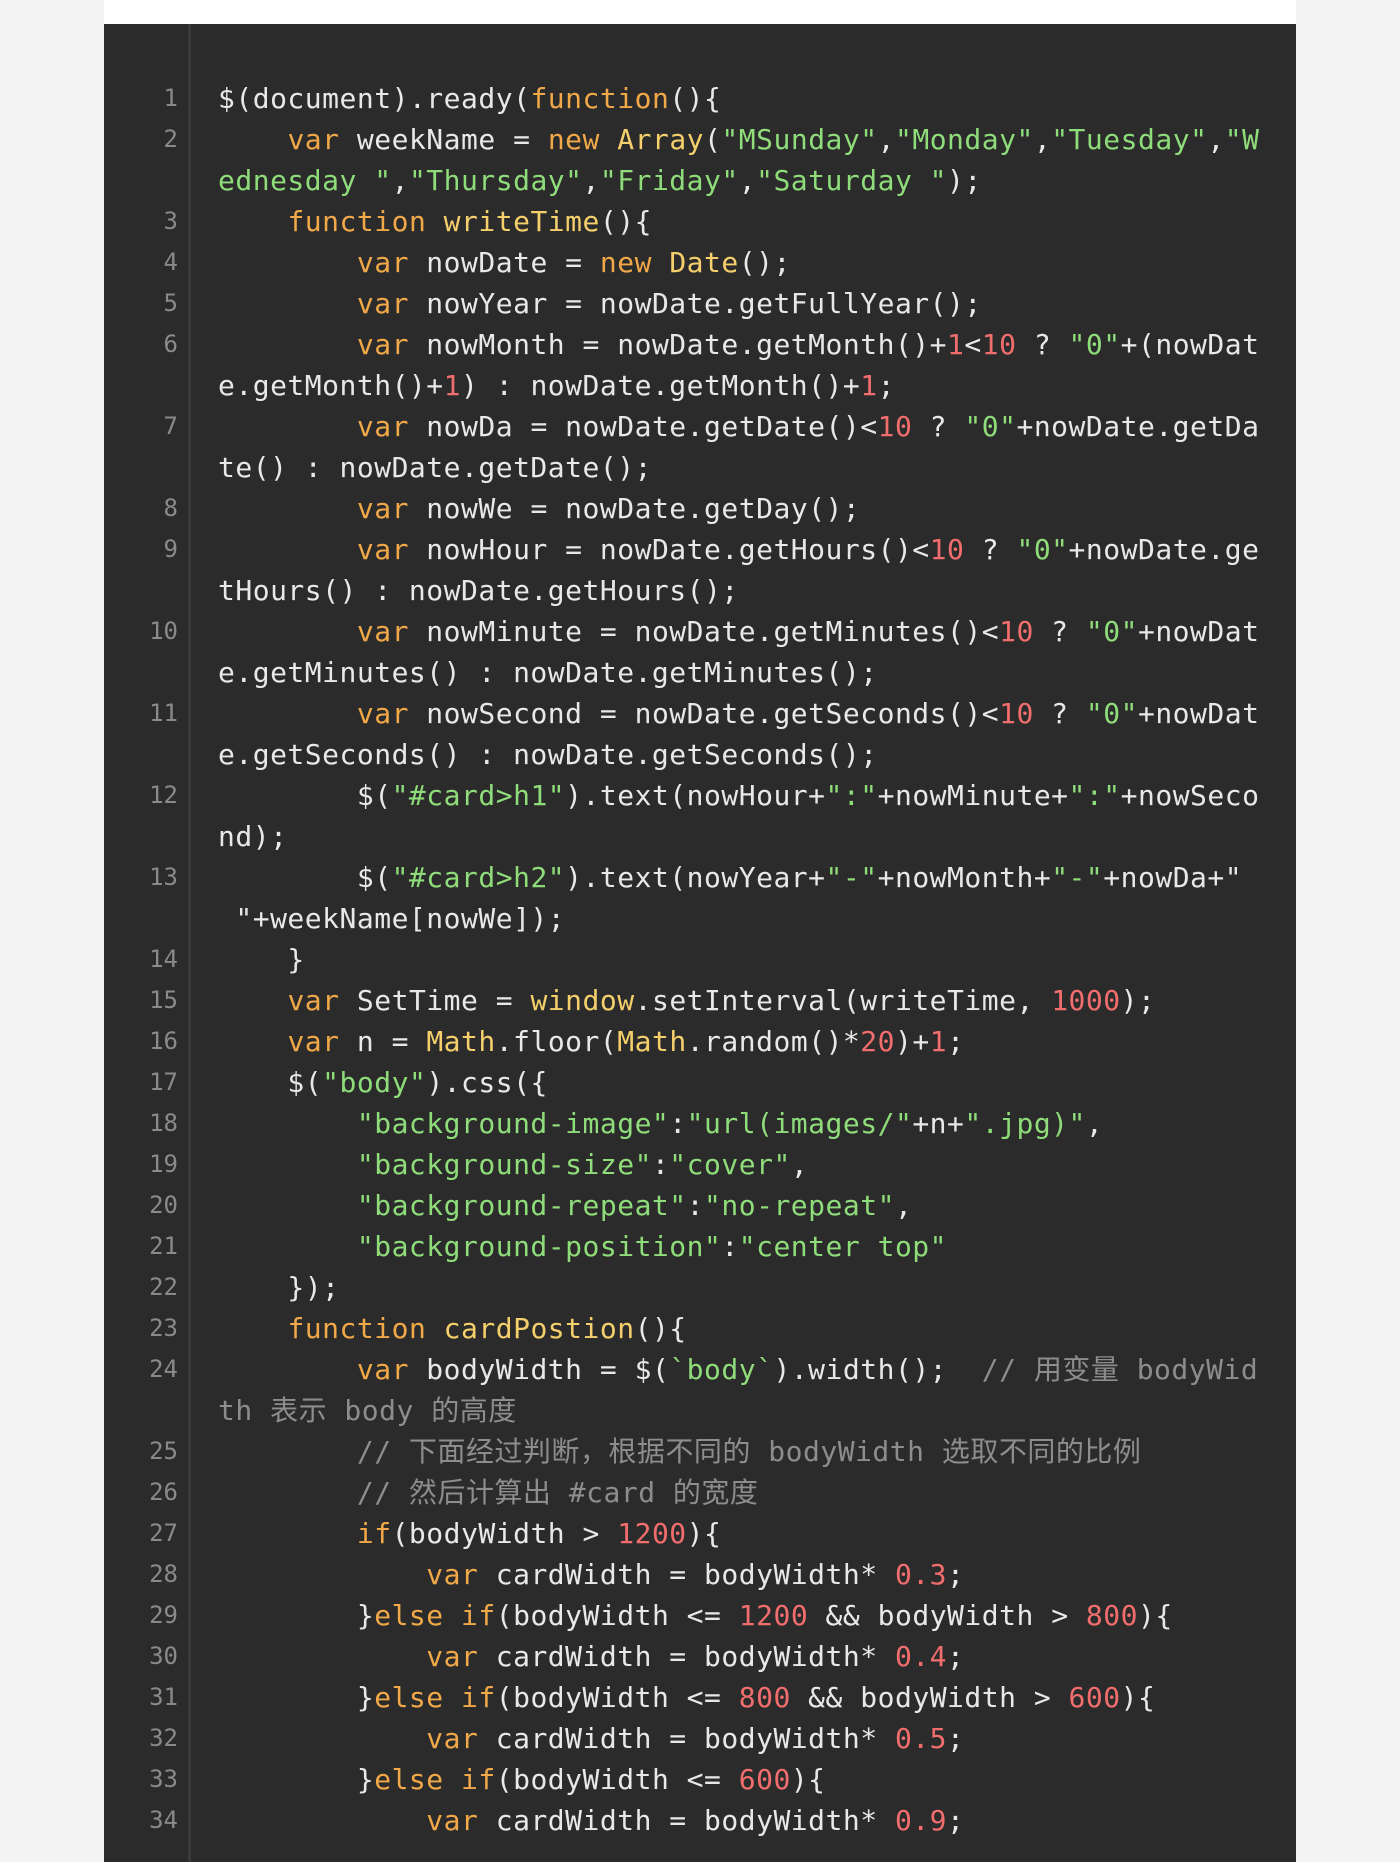 The height and width of the screenshot is (1862, 1400). What do you see at coordinates (1016, 713) in the screenshot?
I see `code-token: 10` at bounding box center [1016, 713].